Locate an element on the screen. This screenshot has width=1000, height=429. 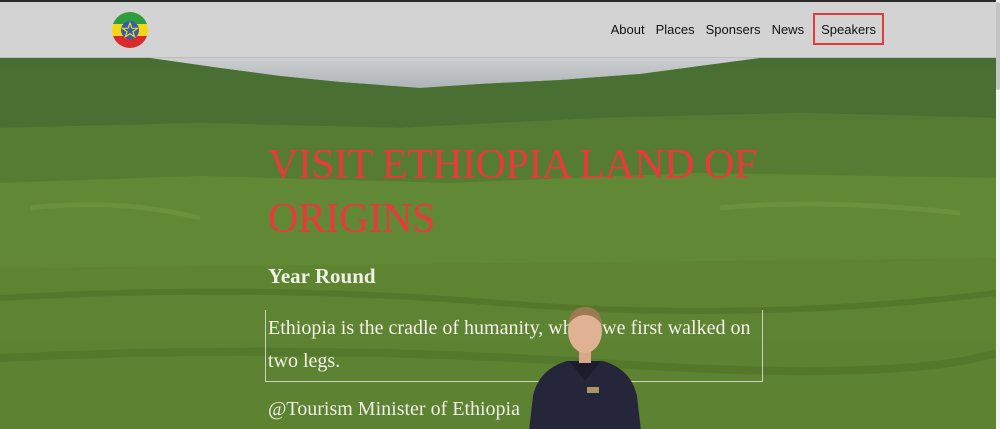
nav-link-news: News is located at coordinates (788, 29).